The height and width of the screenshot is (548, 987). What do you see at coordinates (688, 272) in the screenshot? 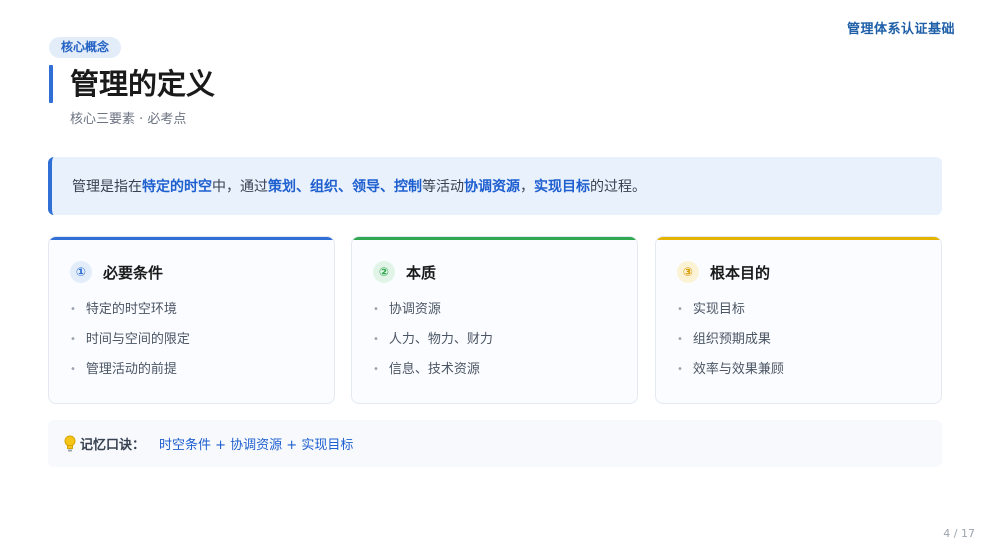
I see `card-number-badge: ③` at bounding box center [688, 272].